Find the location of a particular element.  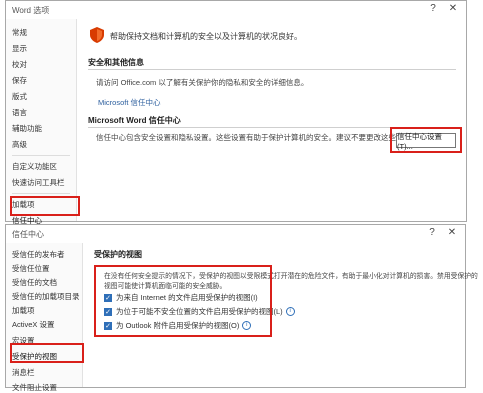

sidebar-item-customize-ribbon: 自定义功能区 is located at coordinates (34, 166).